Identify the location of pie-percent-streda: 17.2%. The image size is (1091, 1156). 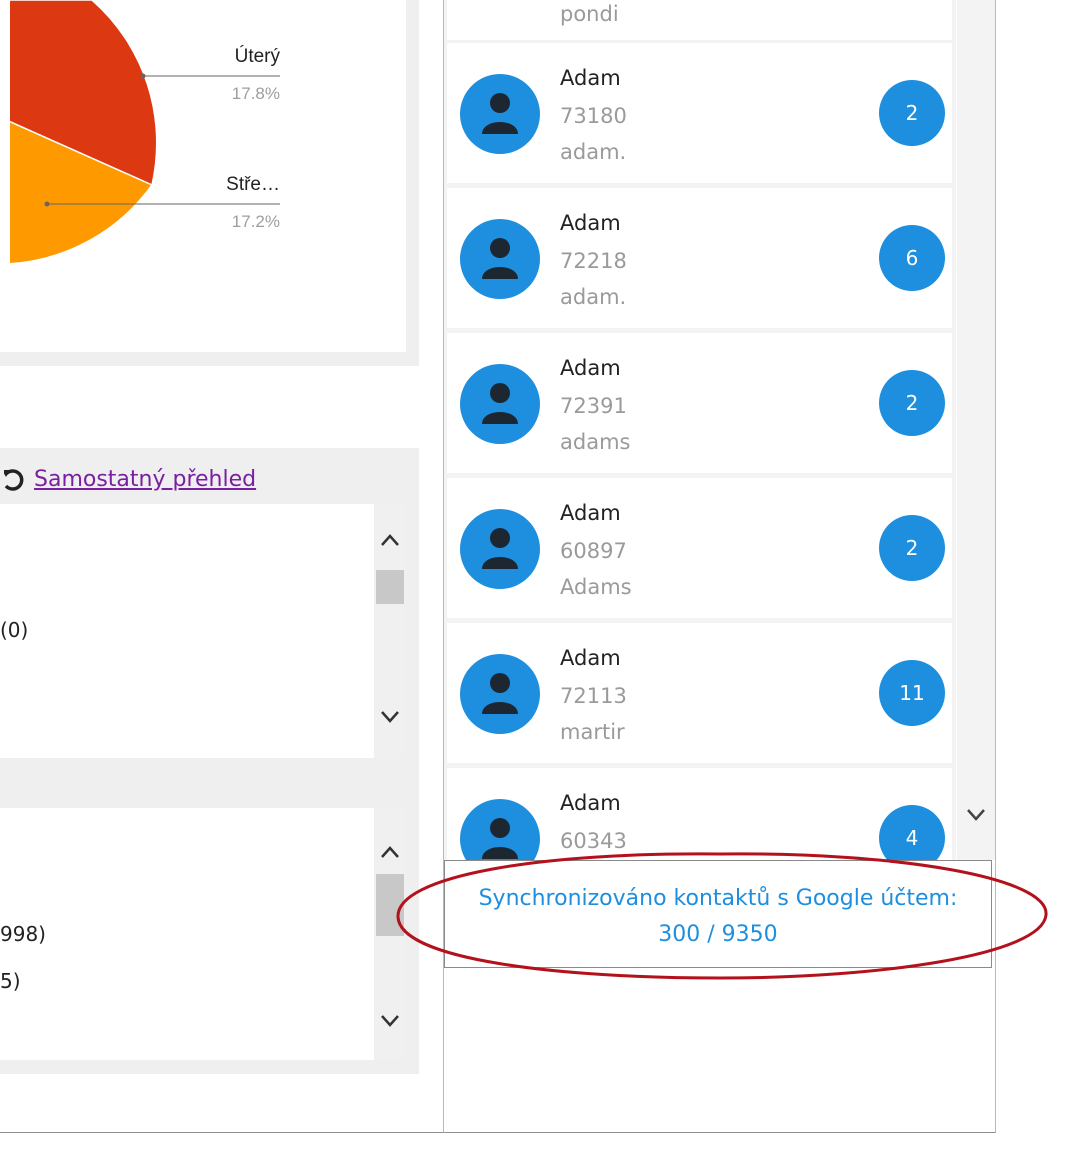
(255, 221).